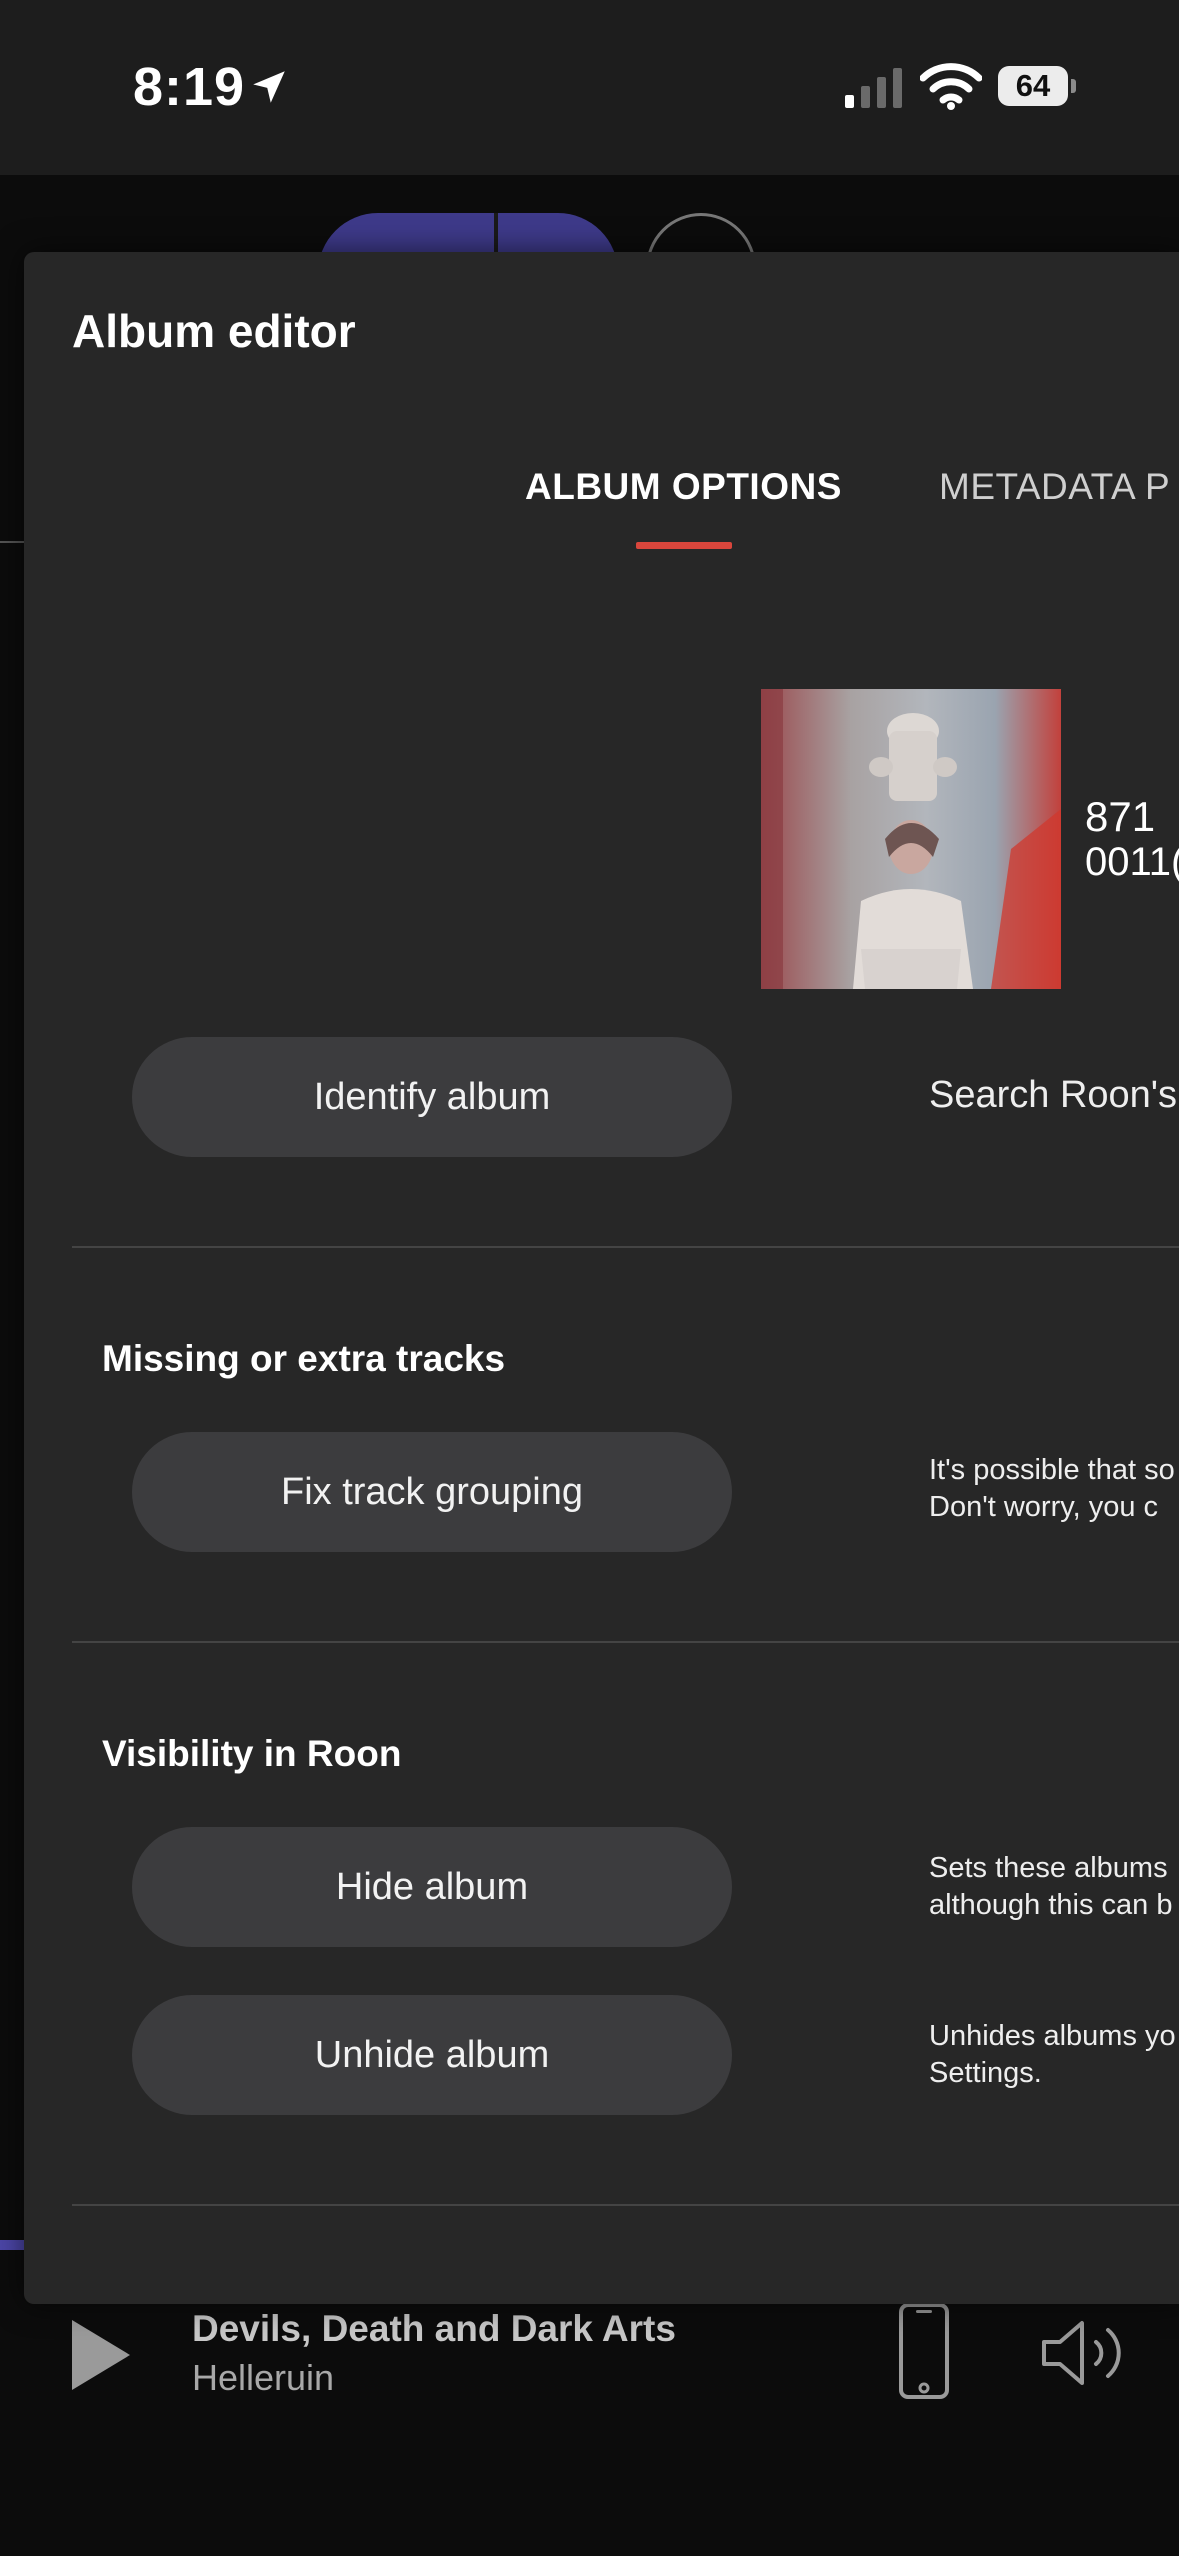  I want to click on volume-icon, so click(1087, 2353).